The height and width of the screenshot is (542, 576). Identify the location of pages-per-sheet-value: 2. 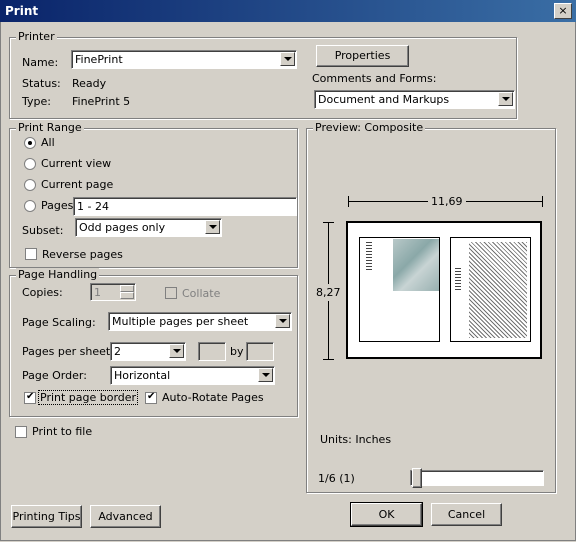
(117, 351).